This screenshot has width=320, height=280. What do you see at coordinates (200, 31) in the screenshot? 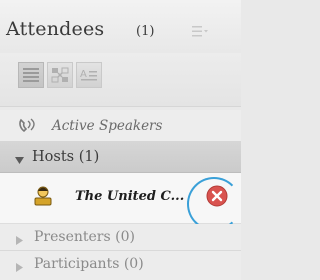
I see `pod-options-menu-icon` at bounding box center [200, 31].